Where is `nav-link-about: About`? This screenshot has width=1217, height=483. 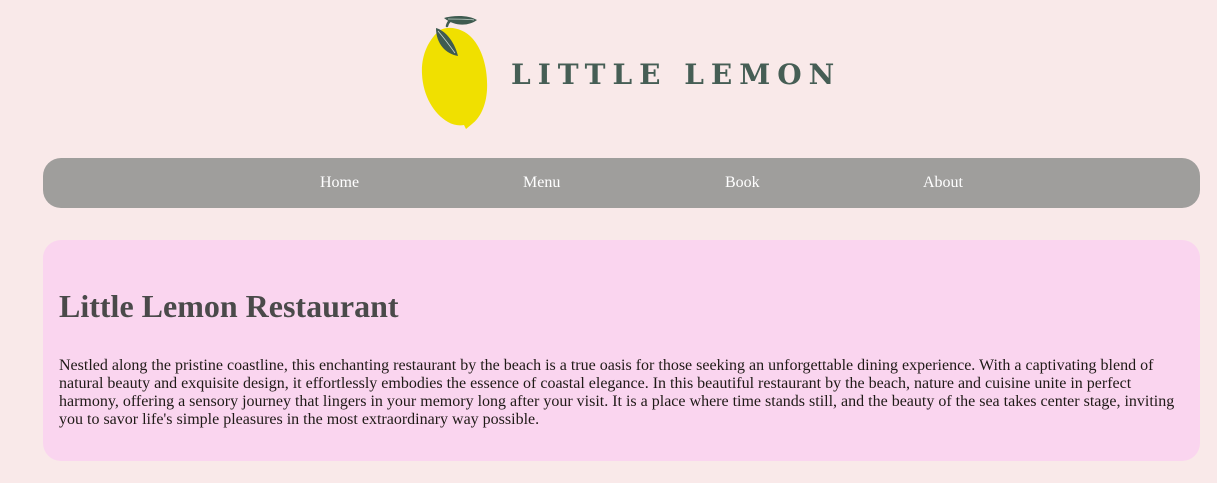
nav-link-about: About is located at coordinates (943, 182).